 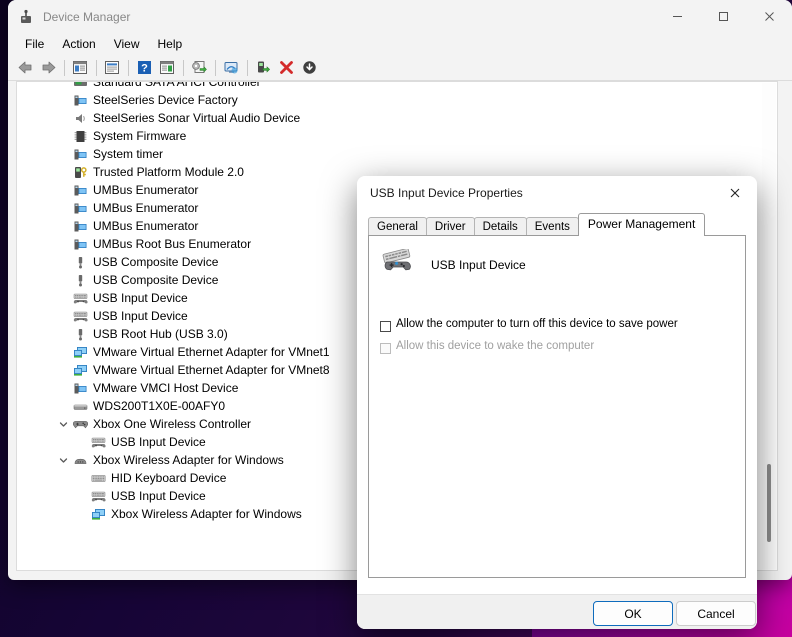 I want to click on allow-wake-checkbox, so click(x=385, y=348).